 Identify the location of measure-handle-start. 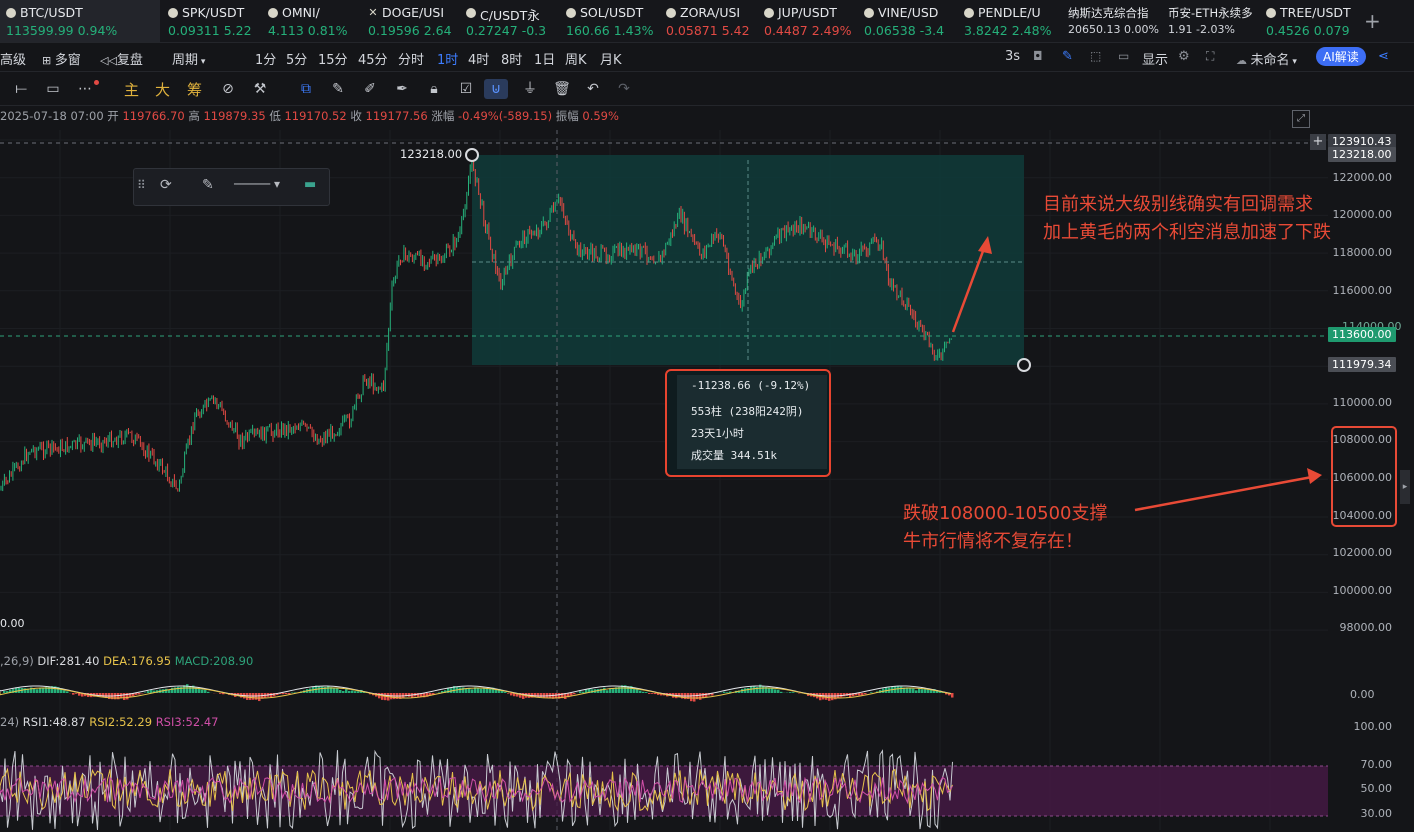
(472, 155).